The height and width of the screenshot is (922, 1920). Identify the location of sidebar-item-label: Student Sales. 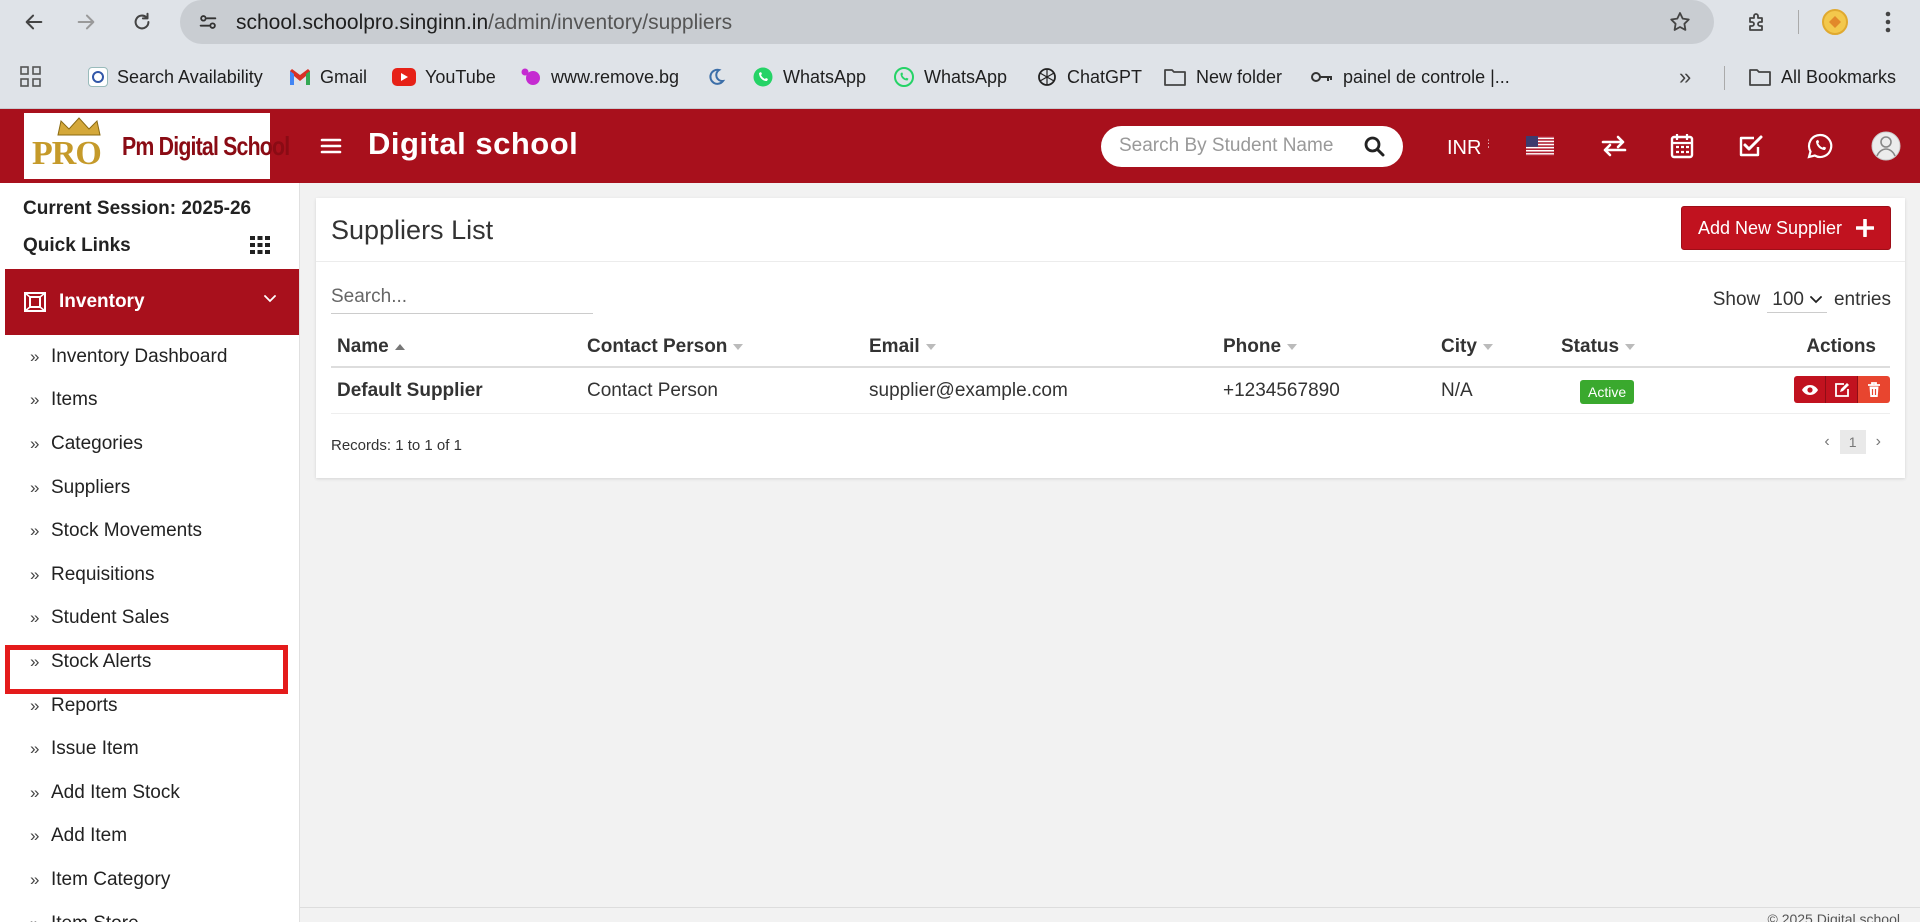
(110, 618).